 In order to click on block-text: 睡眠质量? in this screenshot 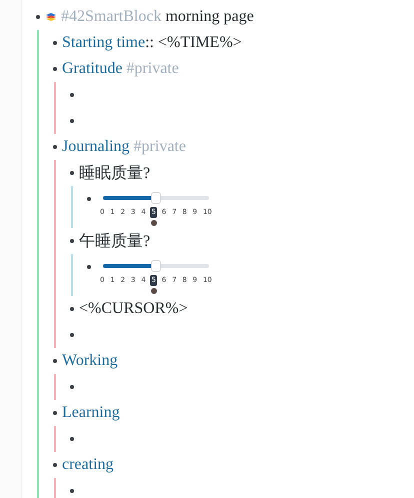, I will do `click(114, 174)`.